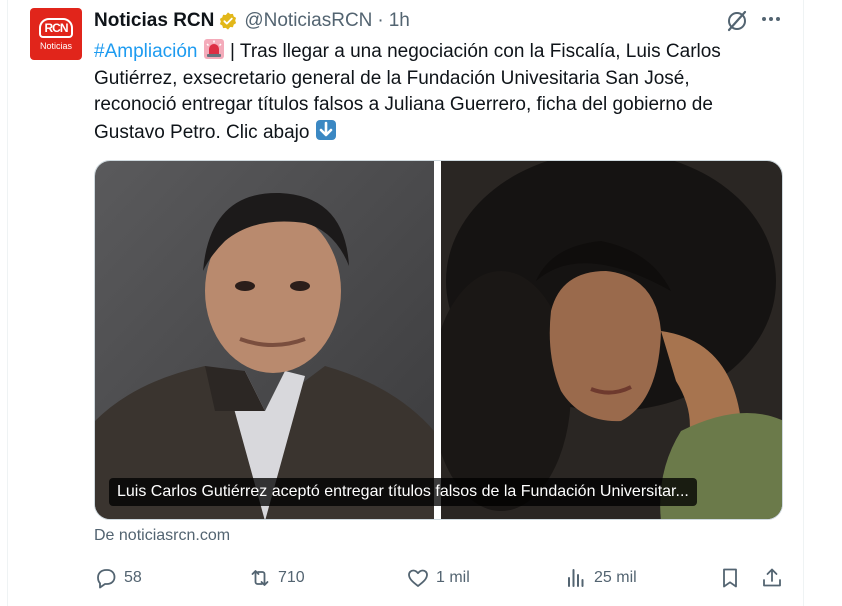 Image resolution: width=842 pixels, height=606 pixels. I want to click on bookmark-icon, so click(730, 578).